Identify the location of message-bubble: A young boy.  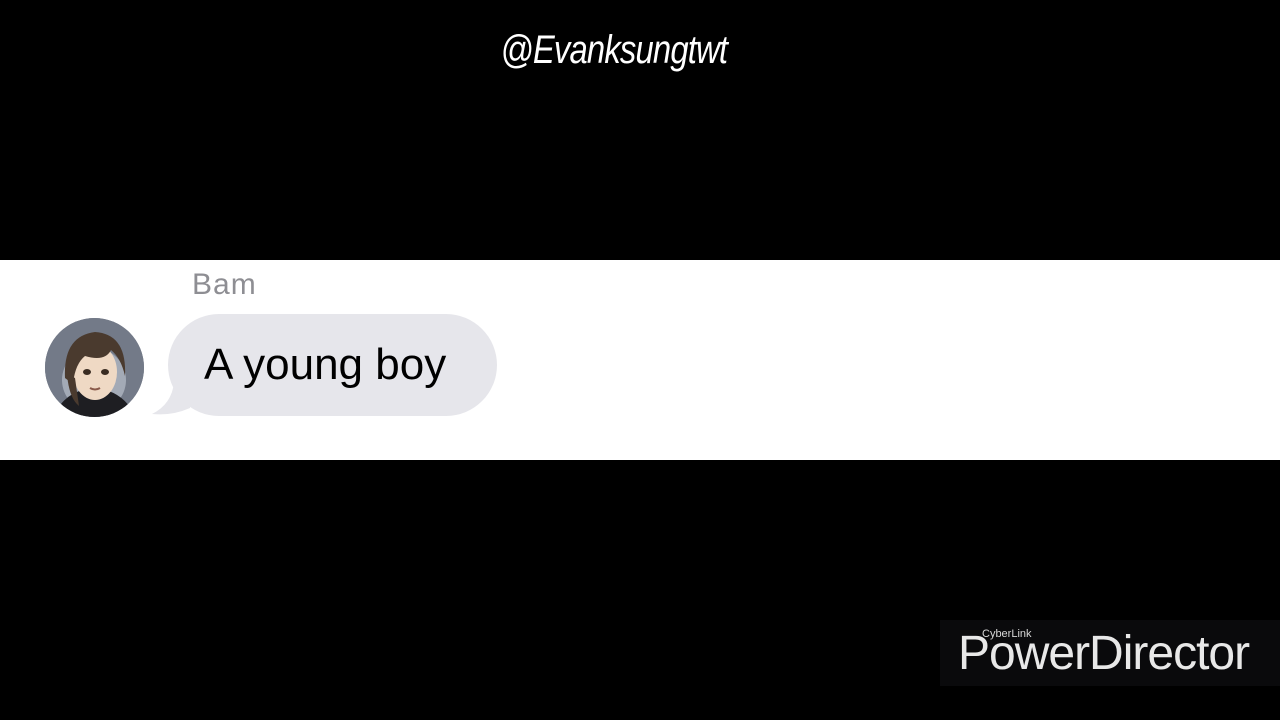
(332, 365).